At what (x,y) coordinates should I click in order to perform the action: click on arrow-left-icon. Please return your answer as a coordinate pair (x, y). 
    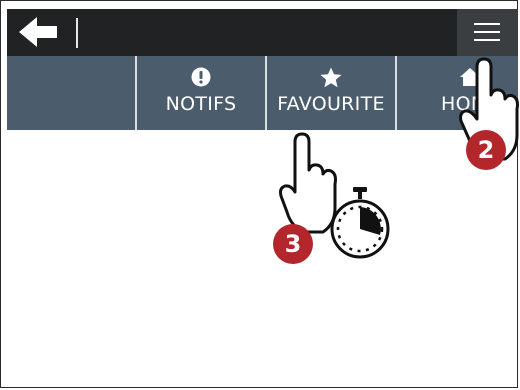
    Looking at the image, I should click on (38, 32).